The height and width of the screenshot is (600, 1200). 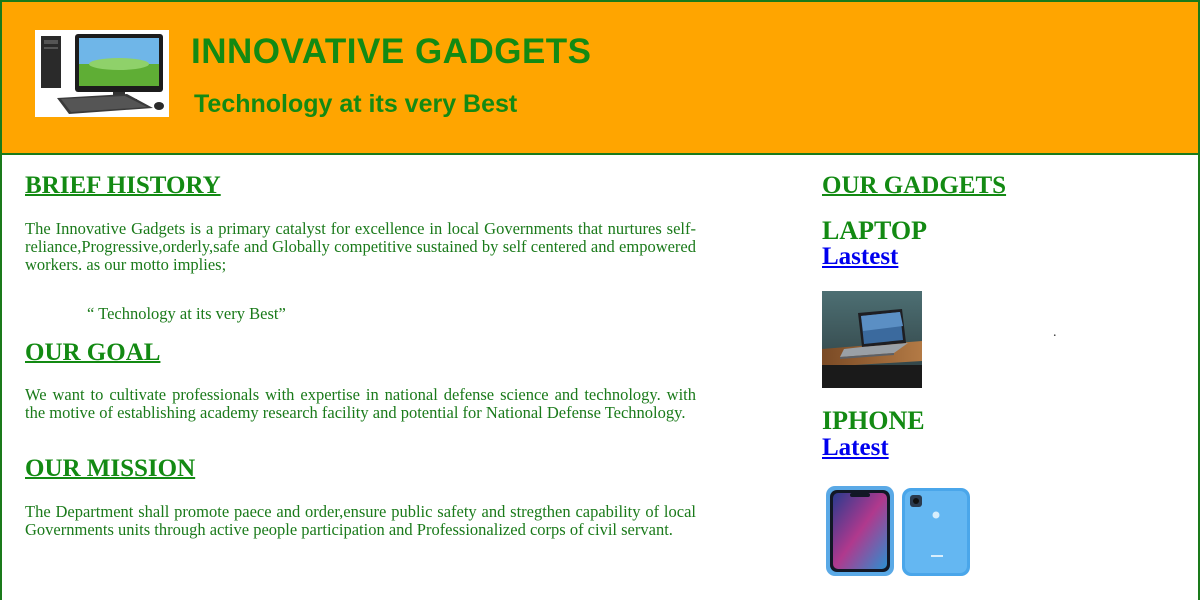 What do you see at coordinates (123, 185) in the screenshot?
I see `history-heading: BRIEF HISTORY` at bounding box center [123, 185].